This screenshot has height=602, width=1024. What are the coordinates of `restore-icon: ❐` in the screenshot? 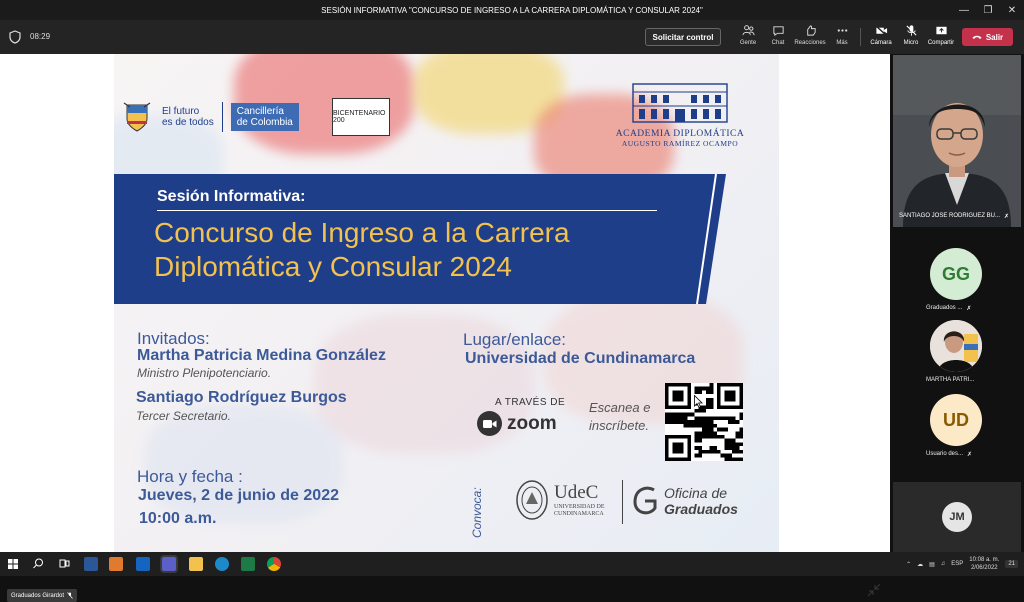 It's located at (988, 10).